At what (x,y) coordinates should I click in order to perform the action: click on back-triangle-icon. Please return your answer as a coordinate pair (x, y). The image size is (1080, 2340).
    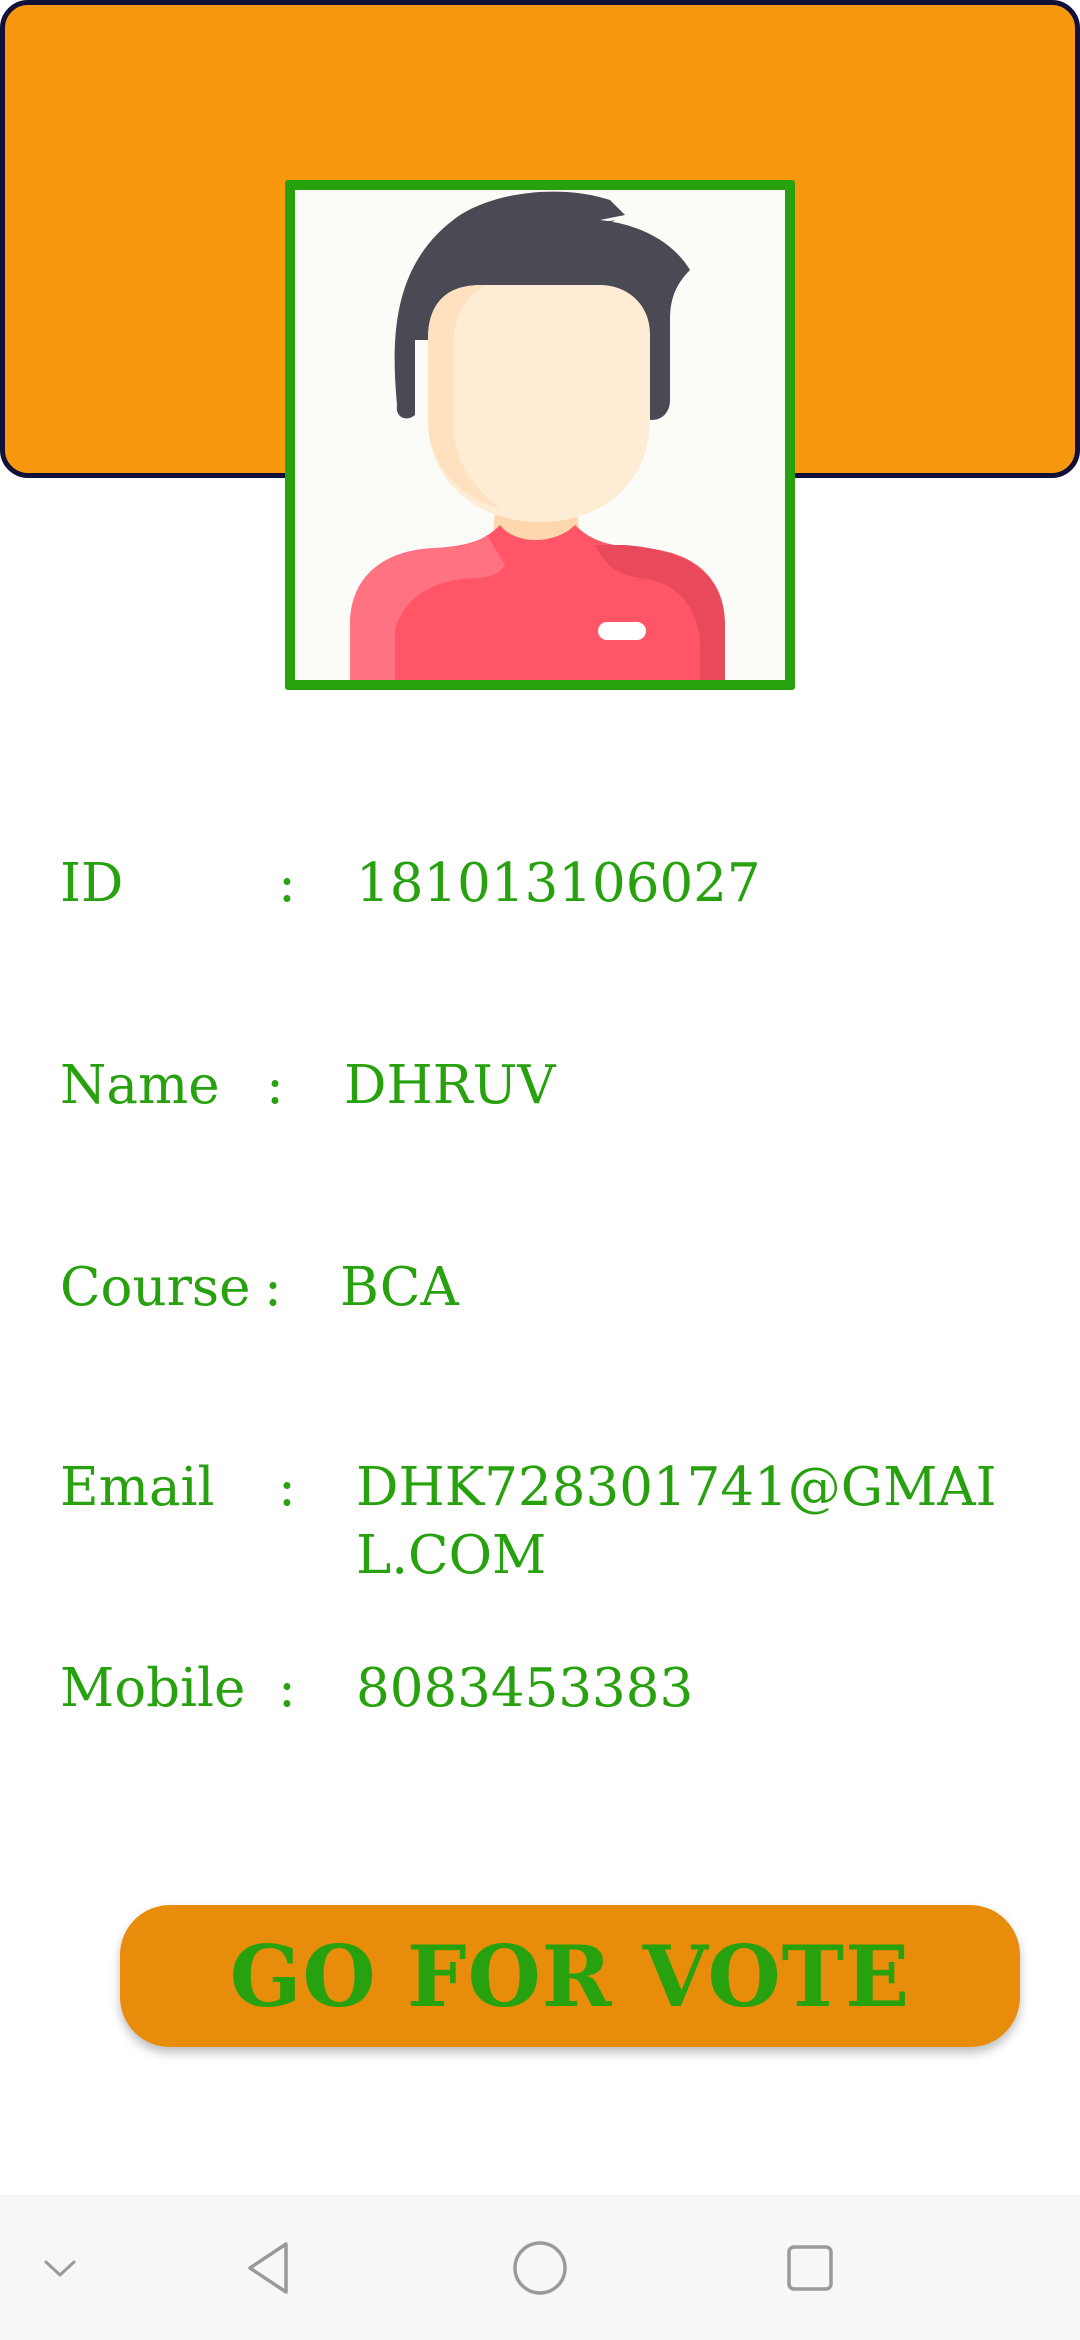
    Looking at the image, I should click on (268, 2267).